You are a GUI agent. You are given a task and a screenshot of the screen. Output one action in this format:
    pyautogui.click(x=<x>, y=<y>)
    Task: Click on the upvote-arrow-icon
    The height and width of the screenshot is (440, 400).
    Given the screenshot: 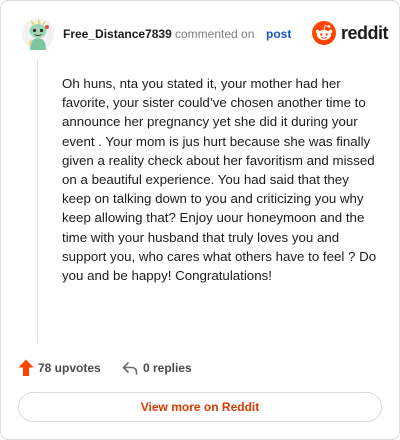 What is the action you would take?
    pyautogui.click(x=26, y=368)
    